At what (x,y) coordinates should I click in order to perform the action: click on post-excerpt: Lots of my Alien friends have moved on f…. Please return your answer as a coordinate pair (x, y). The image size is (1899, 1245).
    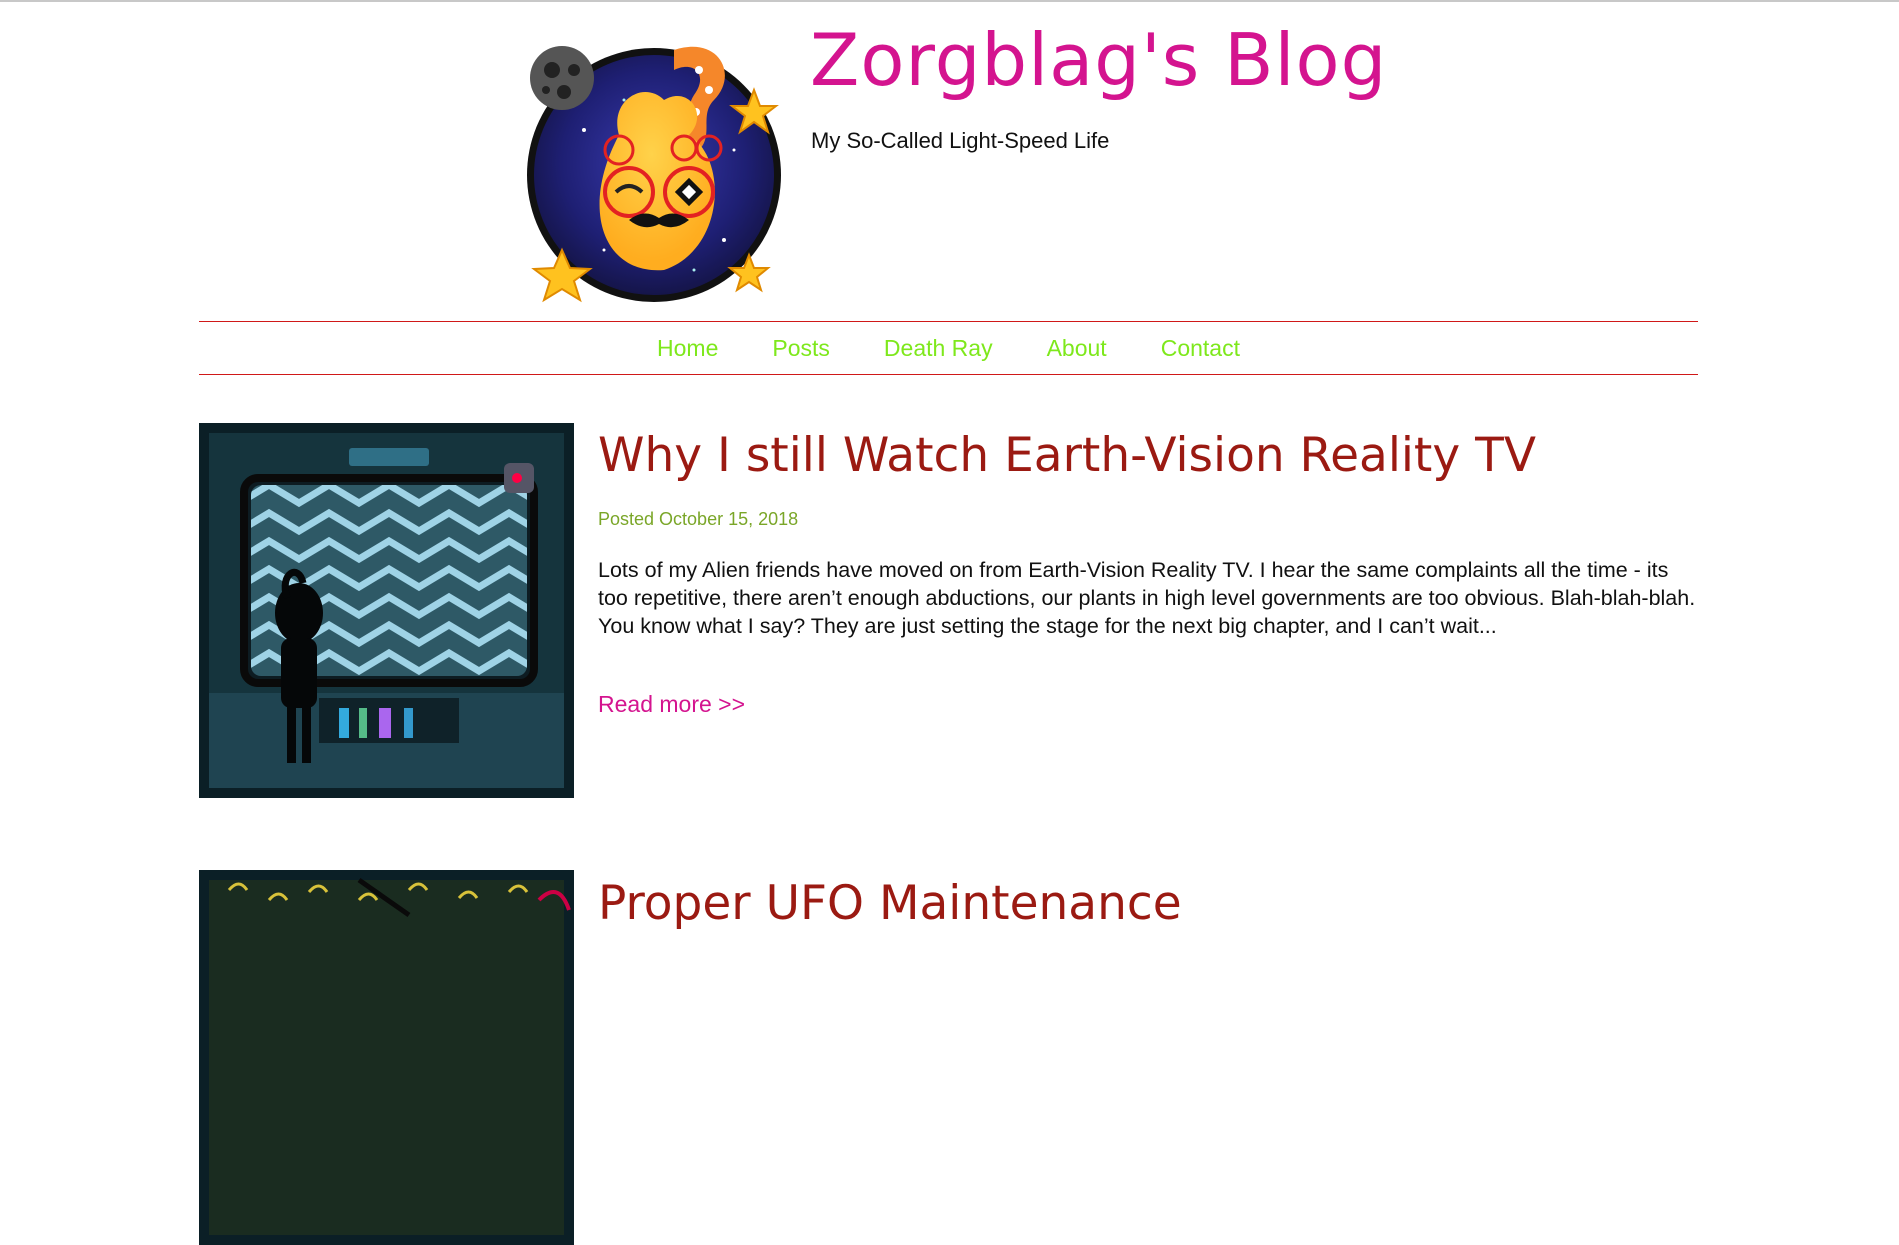
    Looking at the image, I should click on (1147, 598).